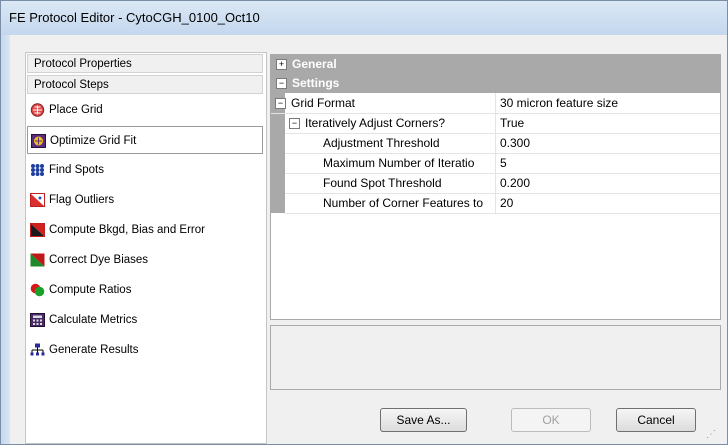 The height and width of the screenshot is (445, 728). Describe the element at coordinates (82, 200) in the screenshot. I see `step-label: Flag Outliers` at that location.